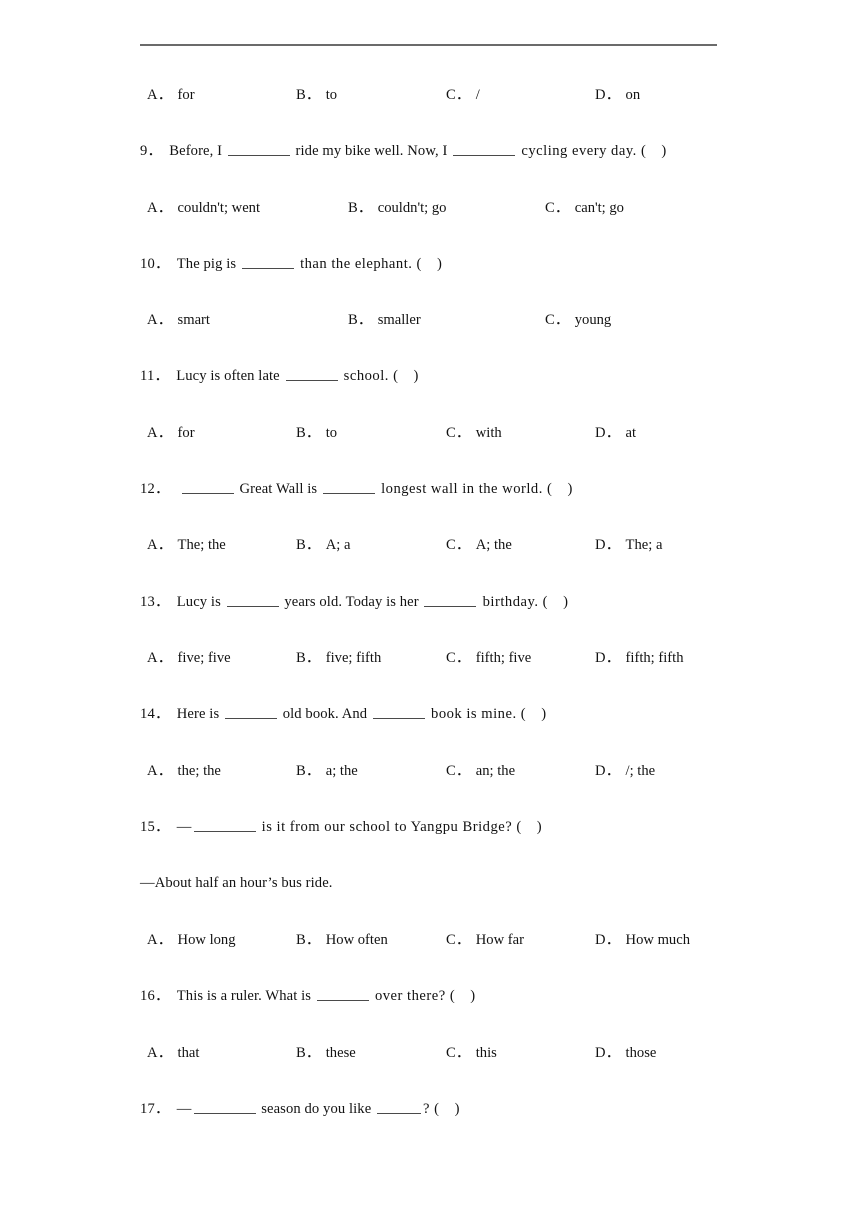  I want to click on question-17-stem: 17． — season do you like ? ( ), so click(300, 1109).